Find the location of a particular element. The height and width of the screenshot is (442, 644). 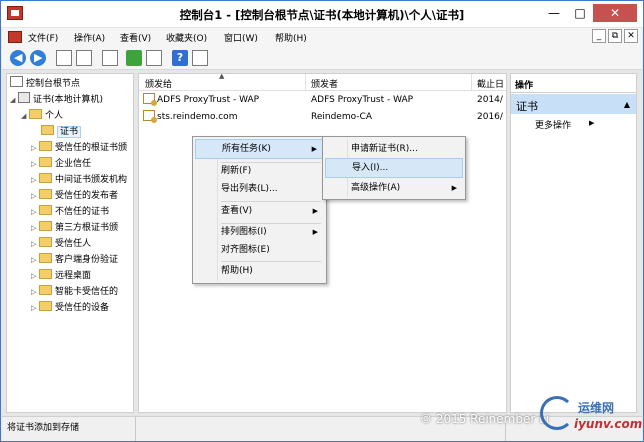

tree-root-label: 控制台根节点 is located at coordinates (53, 84).